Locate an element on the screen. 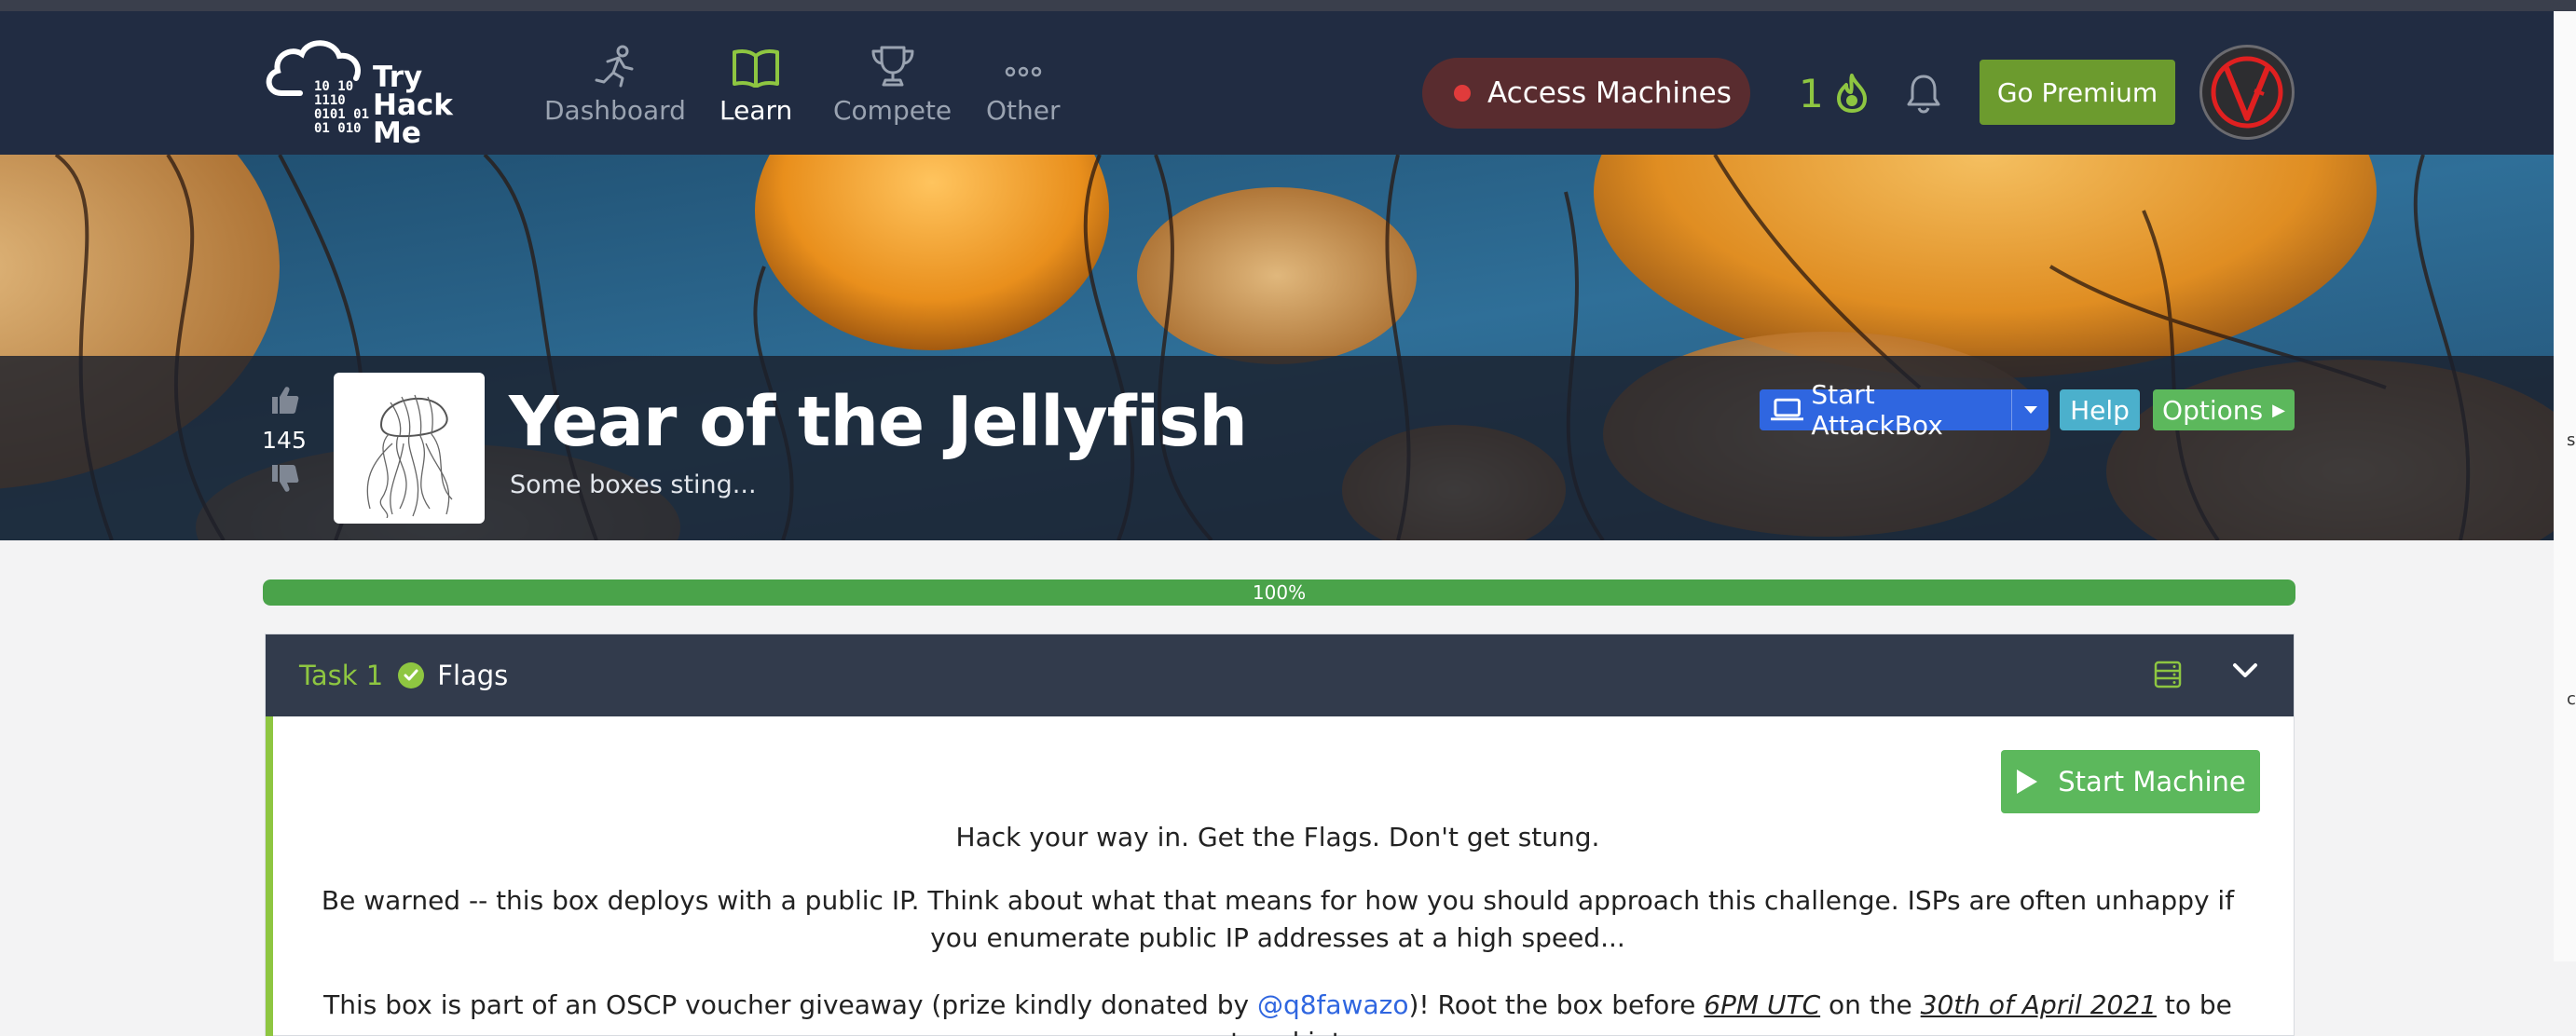 This screenshot has height=1036, width=2576. notifications-bell-icon is located at coordinates (1923, 95).